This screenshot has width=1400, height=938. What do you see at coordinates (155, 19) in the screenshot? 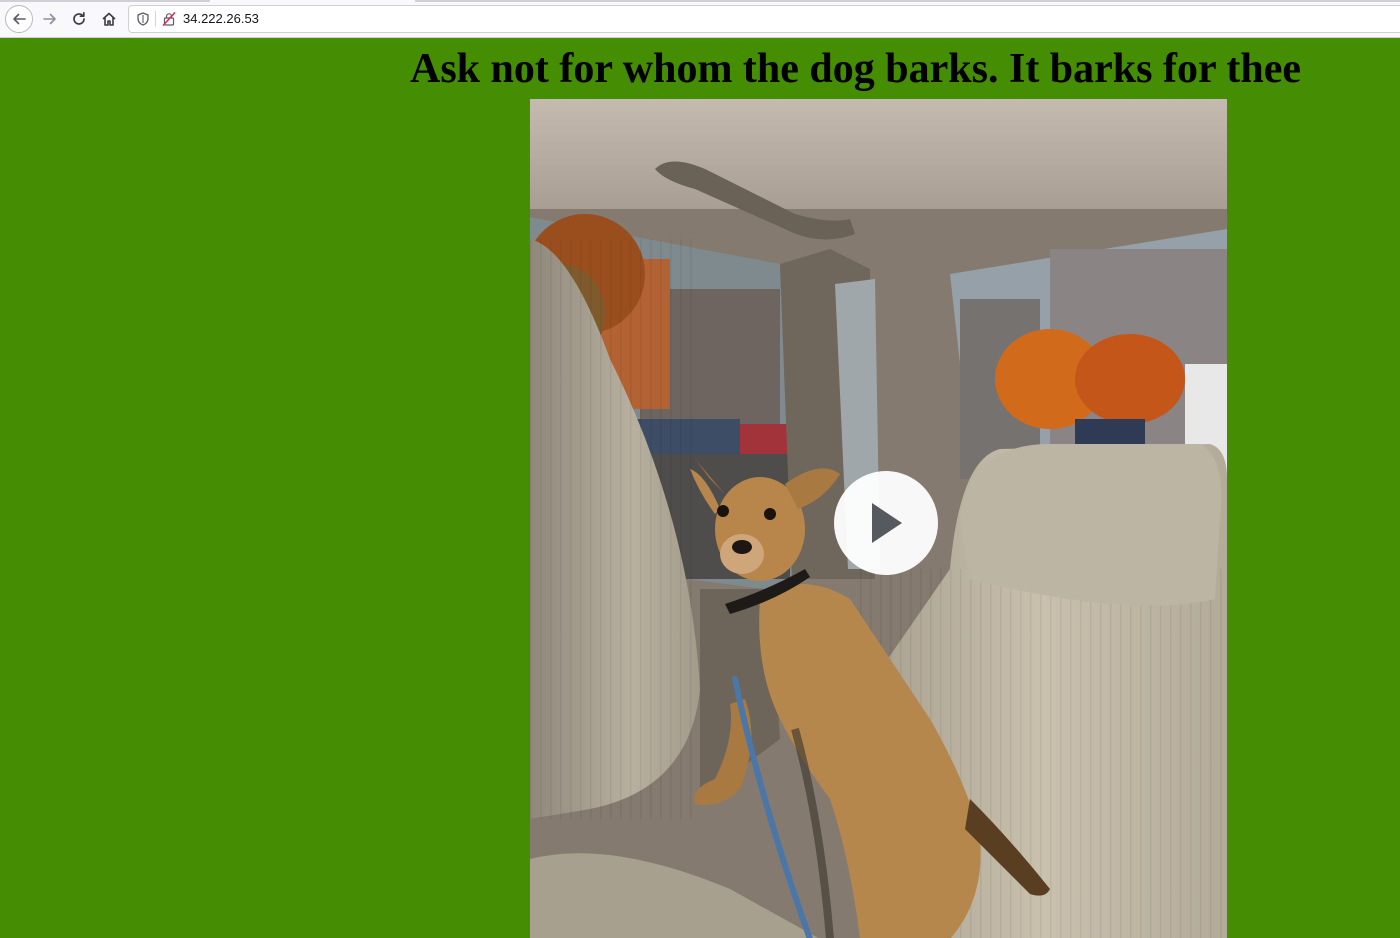
I see `url-bar-divider` at bounding box center [155, 19].